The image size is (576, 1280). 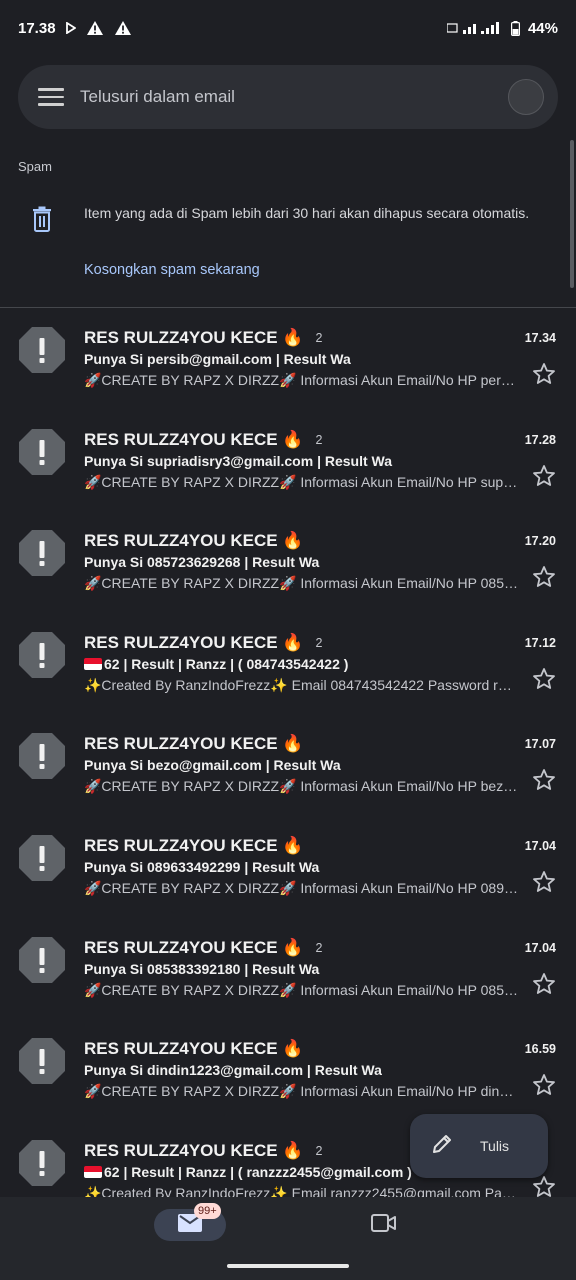 What do you see at coordinates (93, 1171) in the screenshot?
I see `indonesia-flag-icon` at bounding box center [93, 1171].